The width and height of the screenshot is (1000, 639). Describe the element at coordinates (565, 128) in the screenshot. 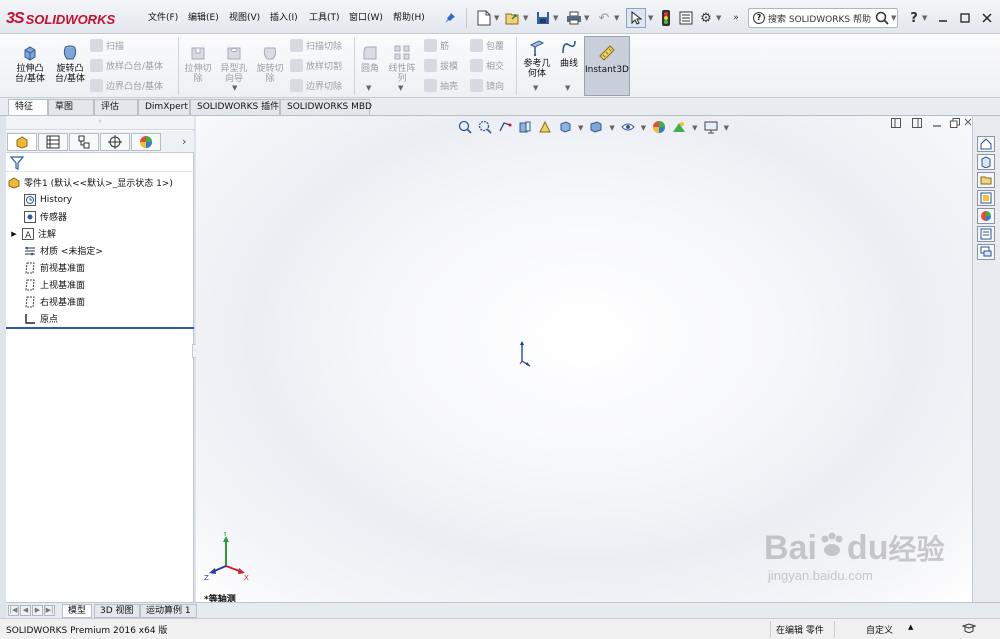

I see `view-orientation-icon` at that location.